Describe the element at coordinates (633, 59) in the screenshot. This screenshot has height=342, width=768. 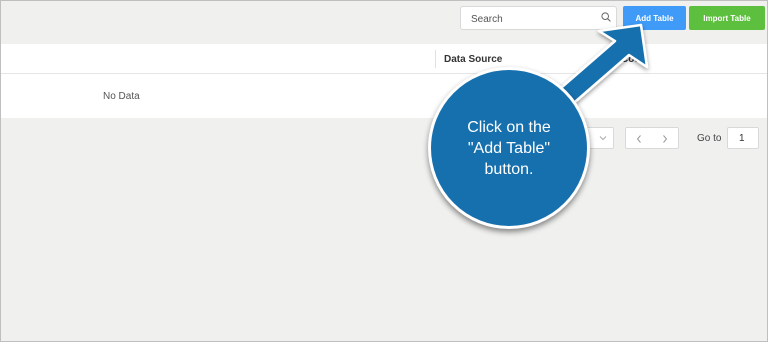
I see `column-header-code: Code` at that location.